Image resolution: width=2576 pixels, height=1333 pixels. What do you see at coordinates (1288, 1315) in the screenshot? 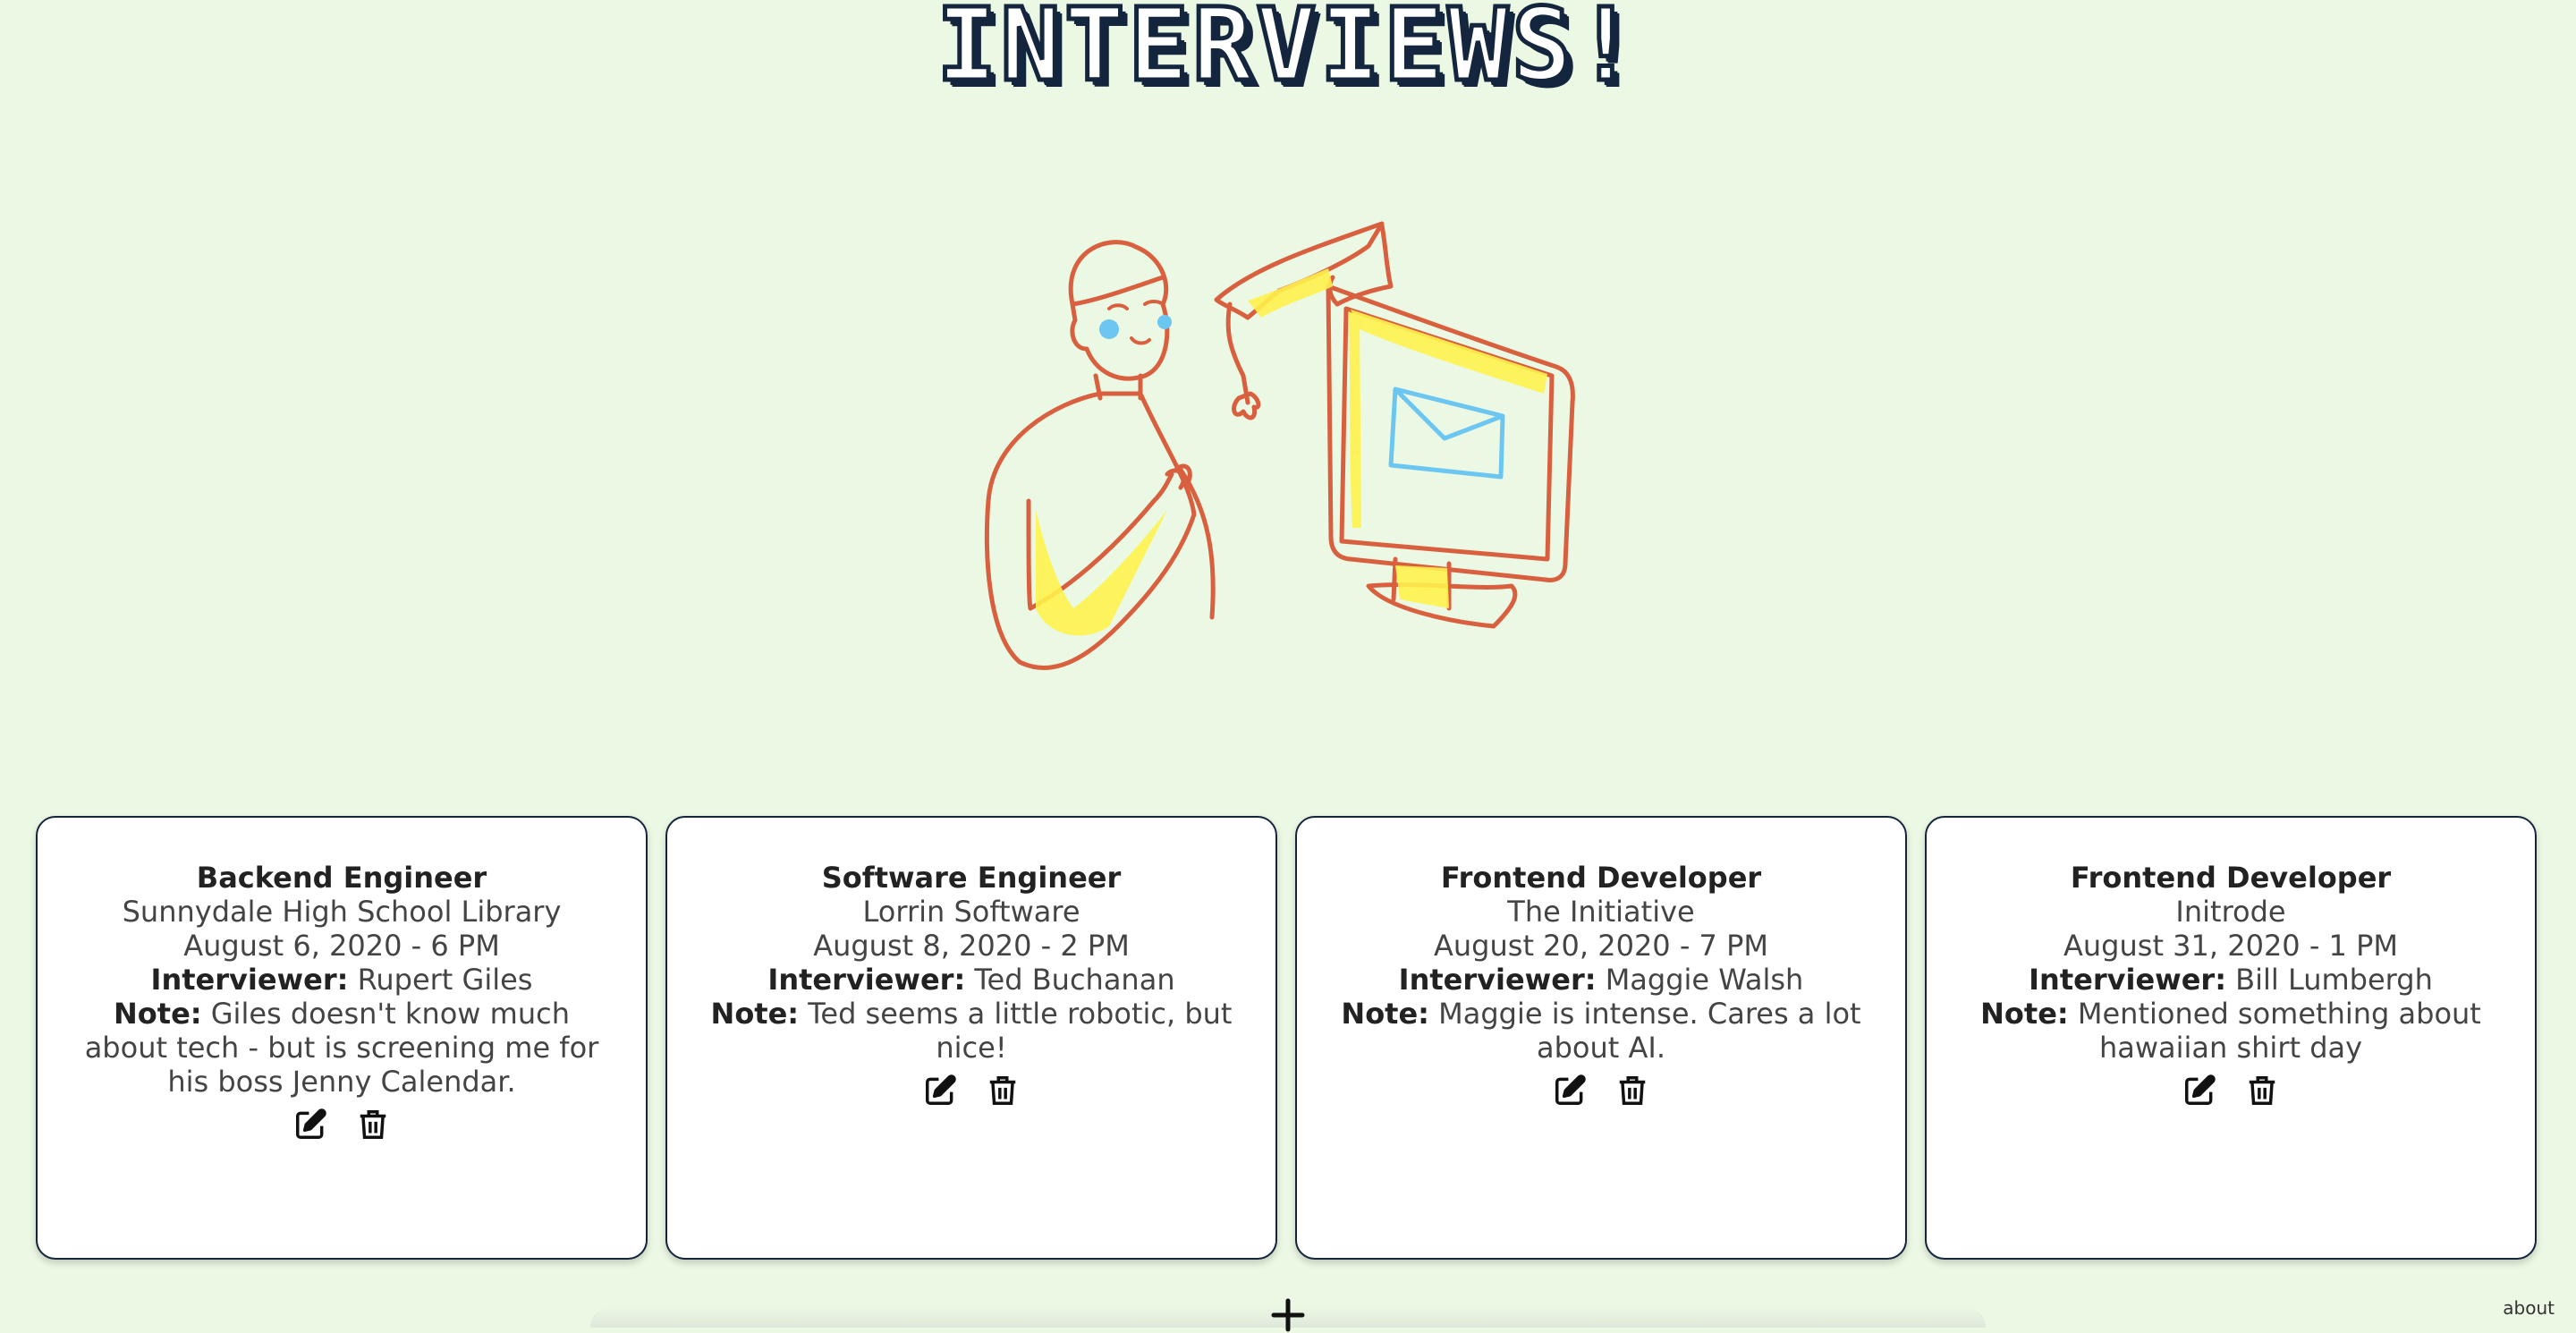
I see `add-interview-button` at bounding box center [1288, 1315].